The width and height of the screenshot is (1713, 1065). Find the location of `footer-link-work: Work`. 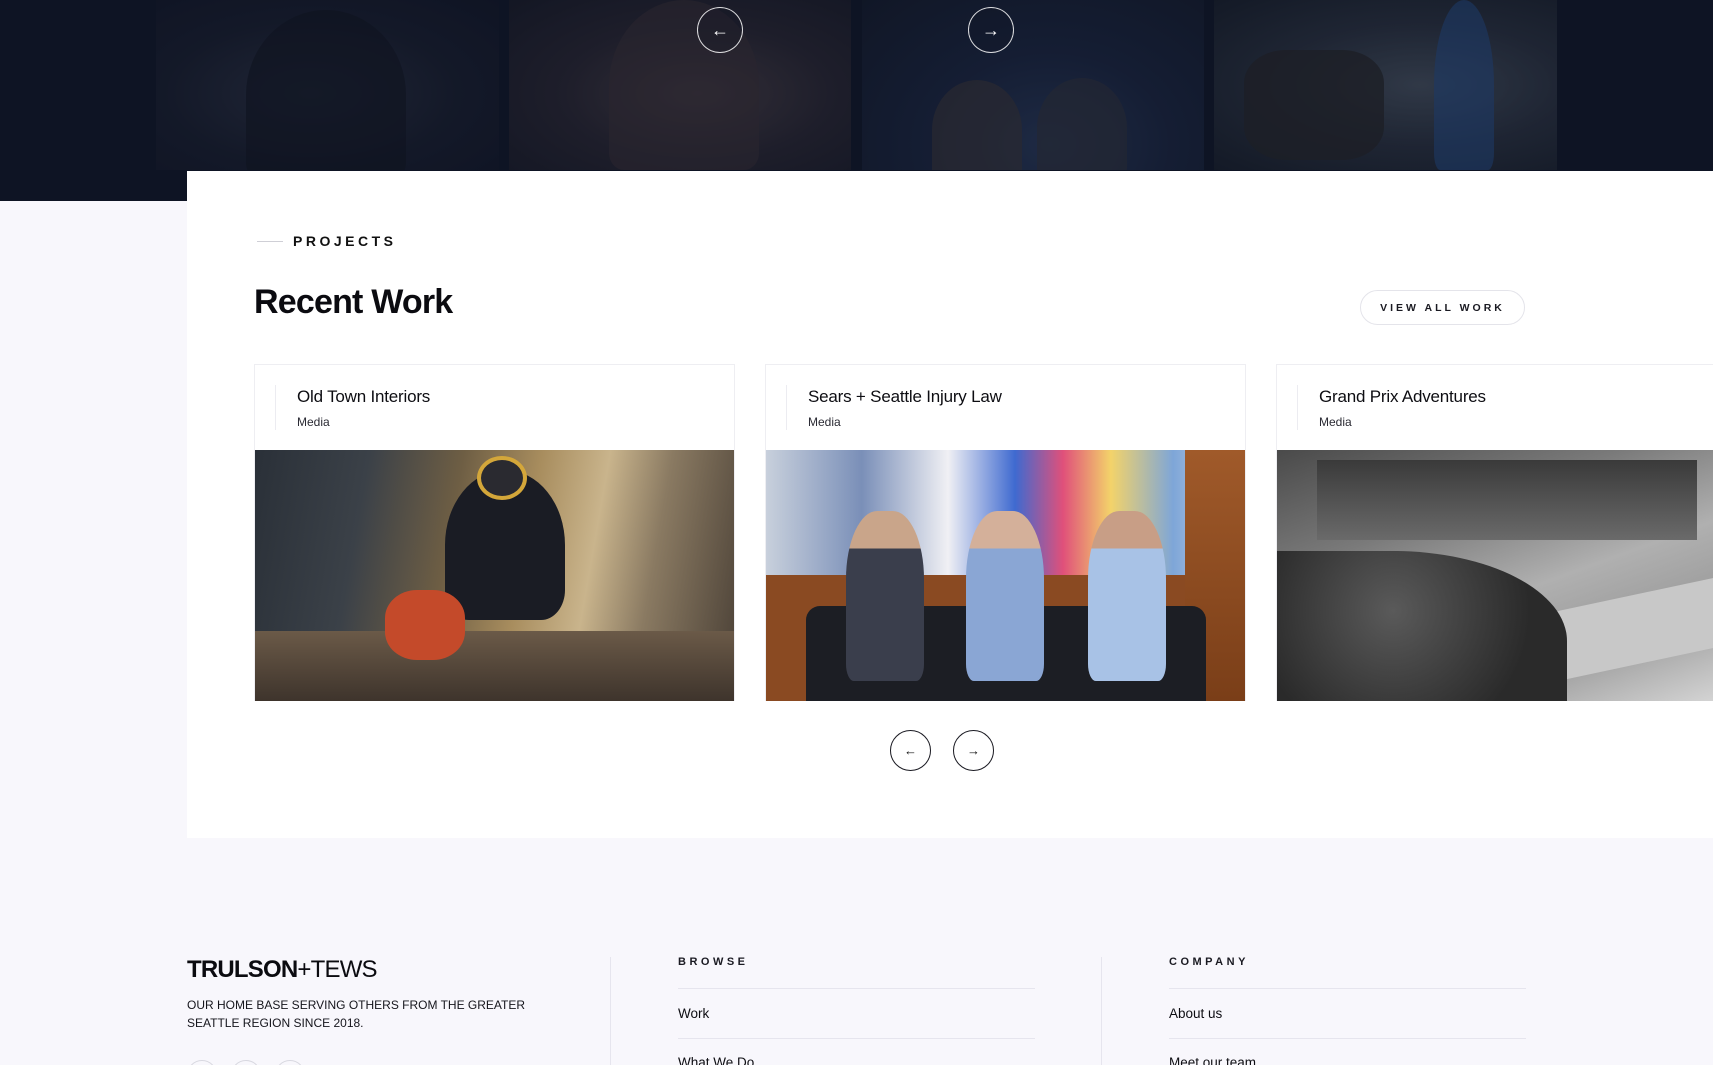

footer-link-work: Work is located at coordinates (693, 1013).